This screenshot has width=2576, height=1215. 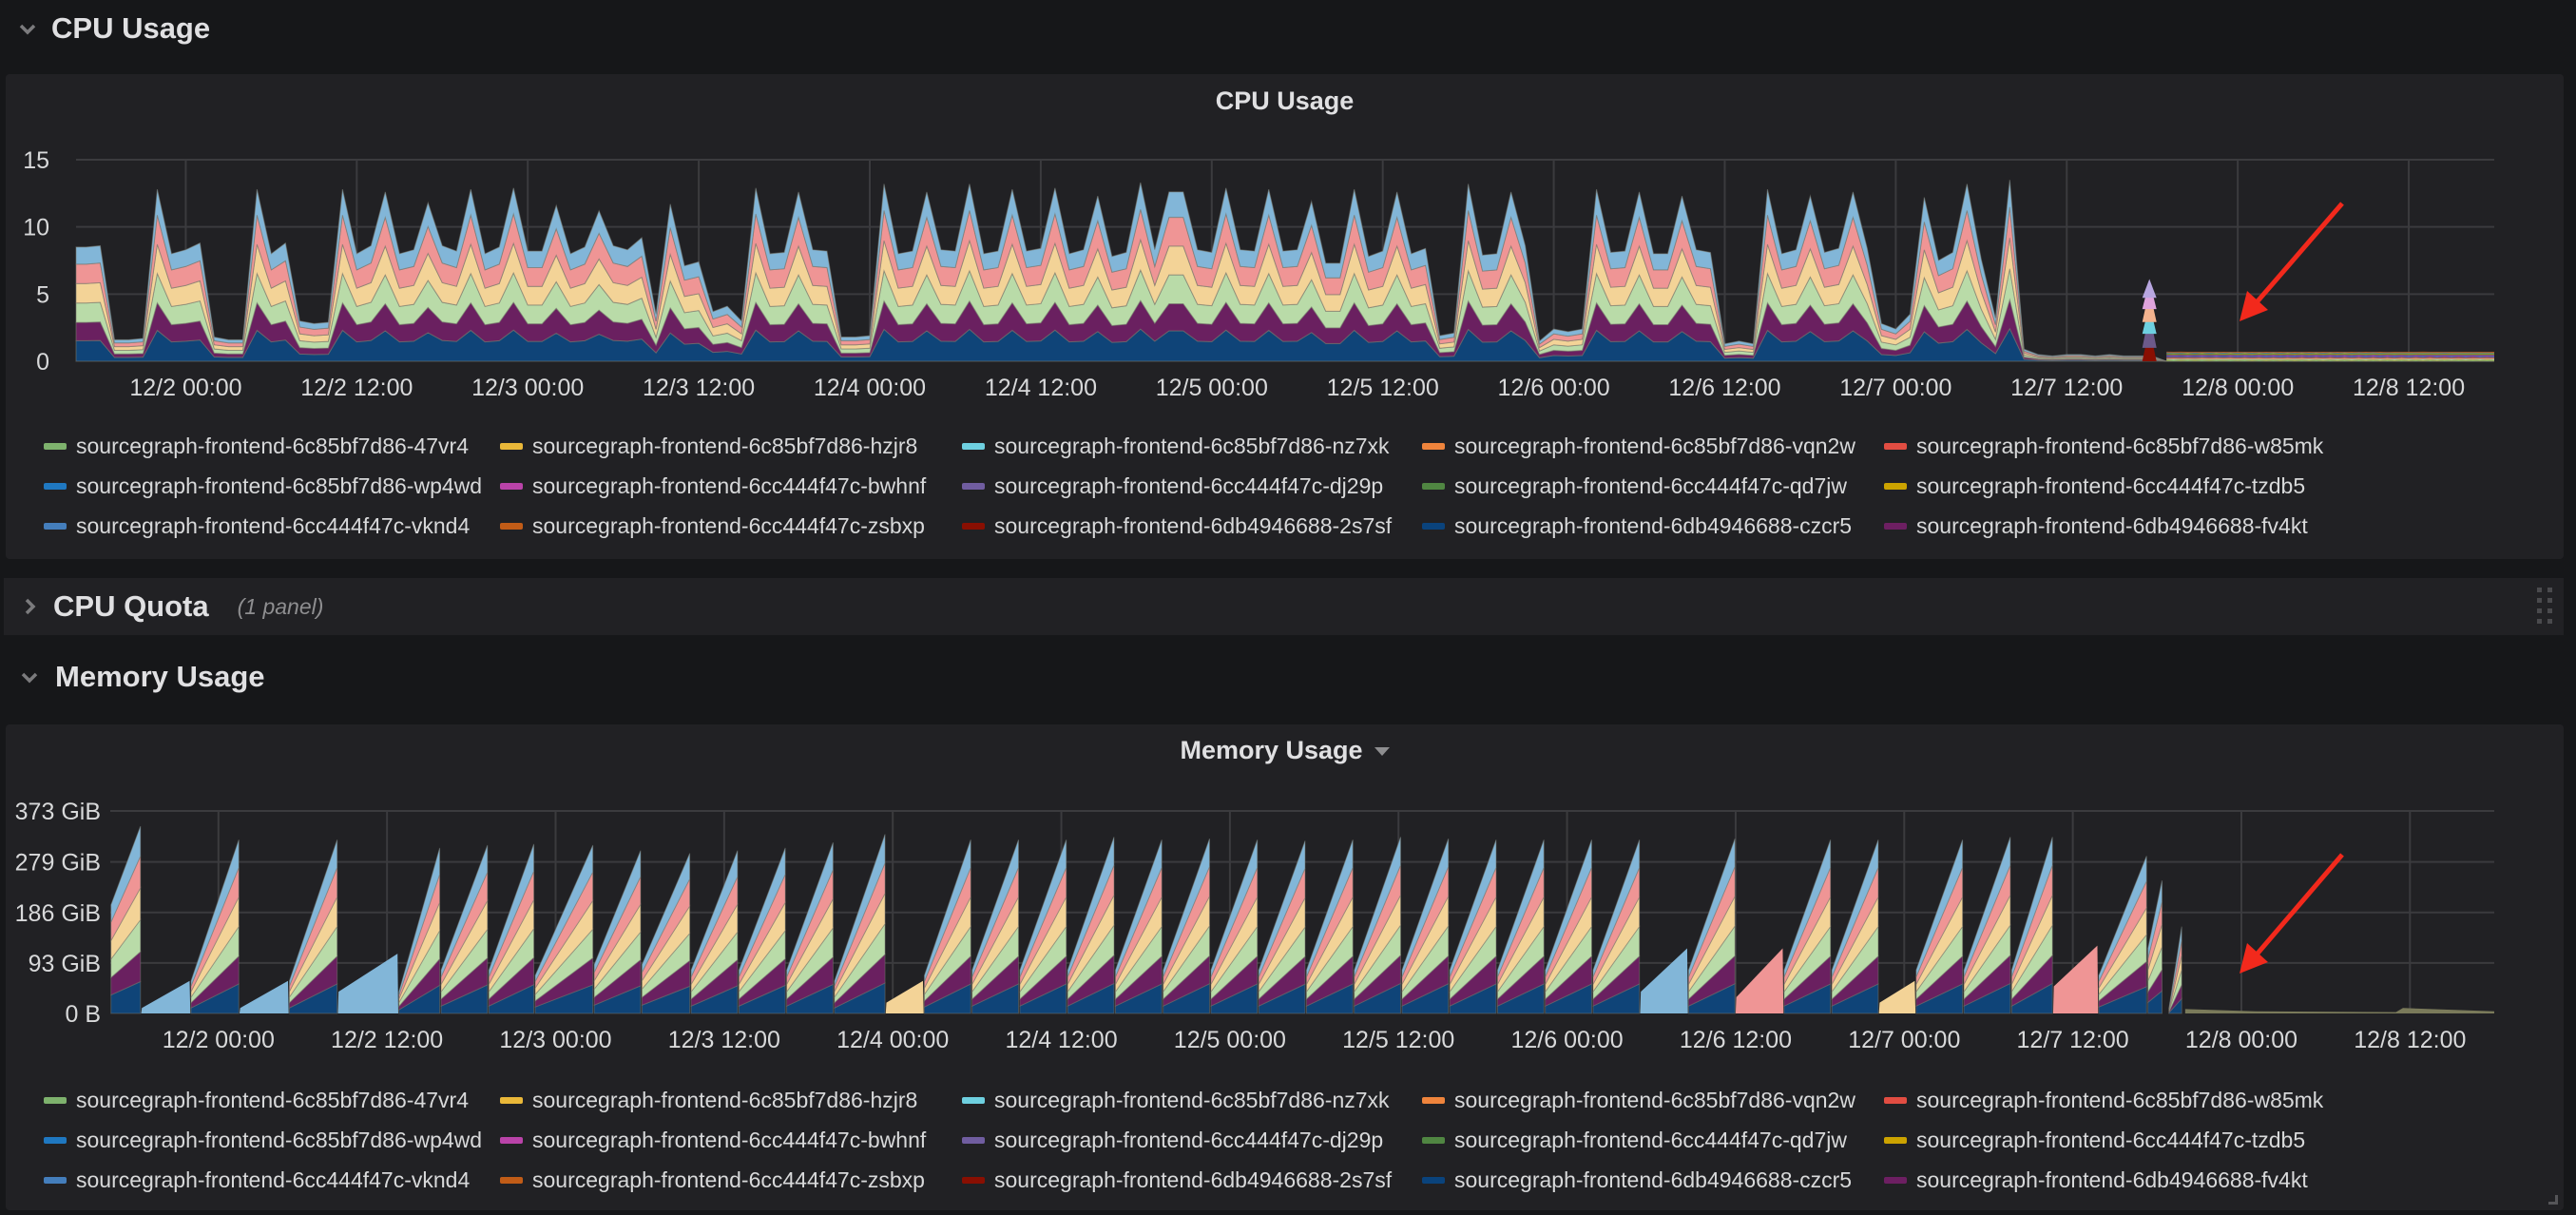 What do you see at coordinates (2299, 253) in the screenshot?
I see `annotation-arrow-shaft` at bounding box center [2299, 253].